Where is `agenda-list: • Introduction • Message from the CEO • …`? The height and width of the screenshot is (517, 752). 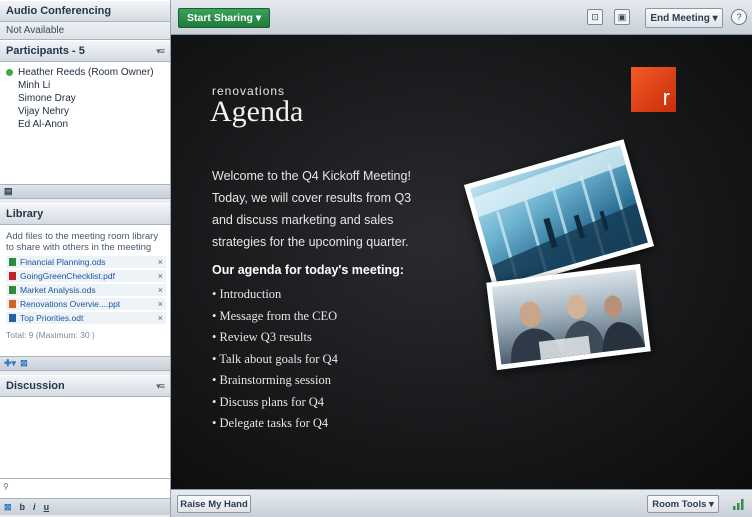
agenda-list: • Introduction • Message from the CEO • … is located at coordinates (275, 359).